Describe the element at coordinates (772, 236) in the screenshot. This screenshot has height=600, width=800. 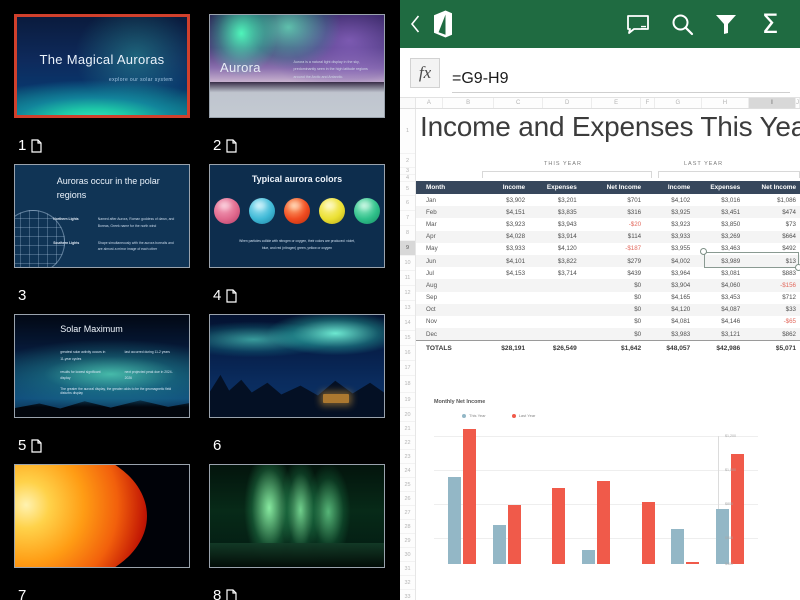
I see `cell-ly-net-selected: $664` at that location.